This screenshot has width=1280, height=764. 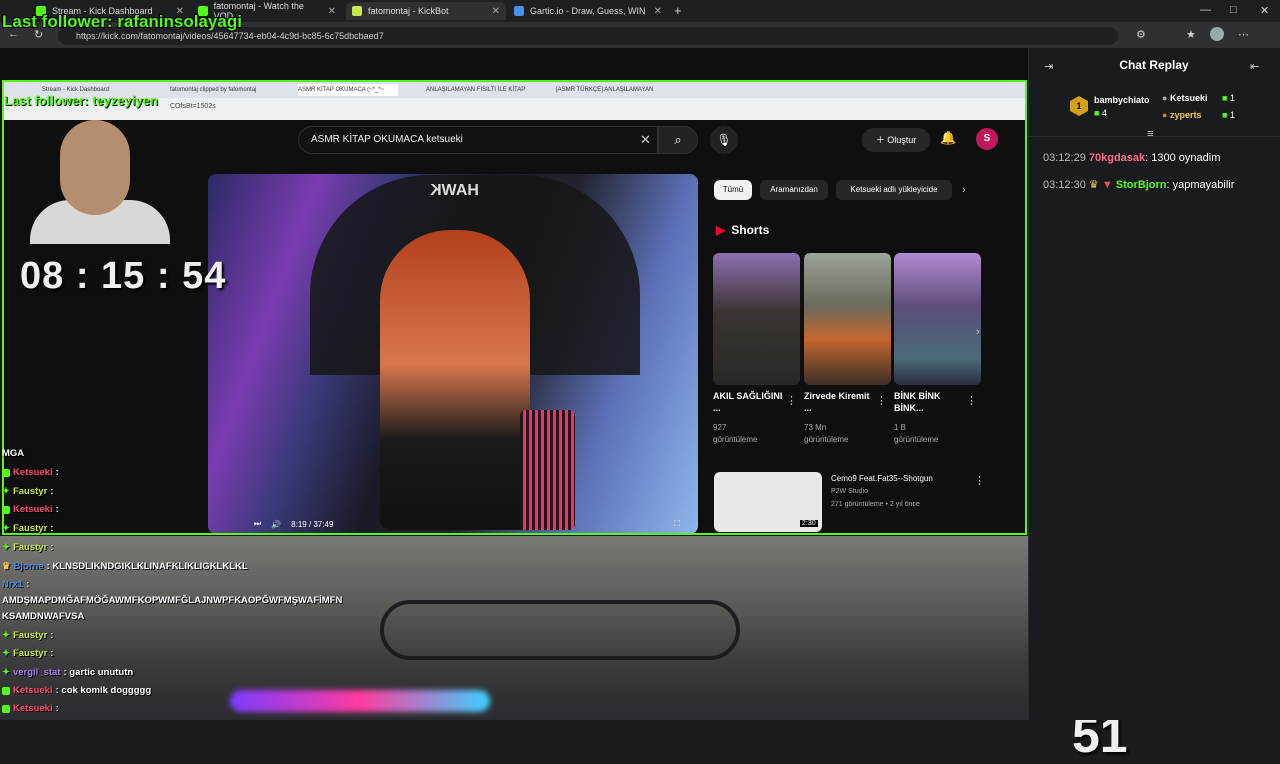 What do you see at coordinates (360, 701) in the screenshot?
I see `rgb-light` at bounding box center [360, 701].